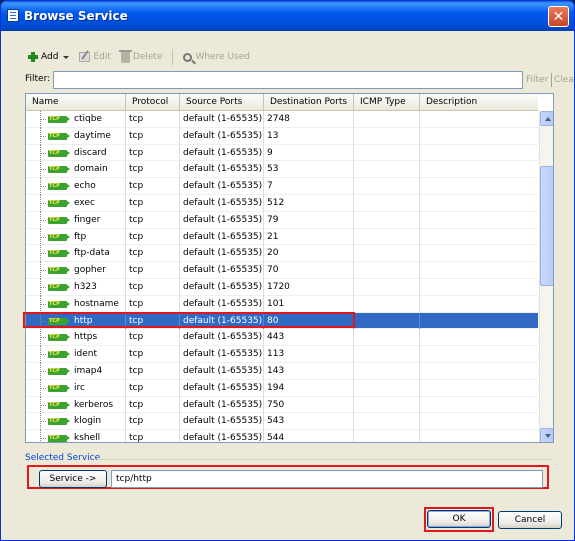 This screenshot has width=575, height=541. I want to click on vertical-scrollbar, so click(546, 276).